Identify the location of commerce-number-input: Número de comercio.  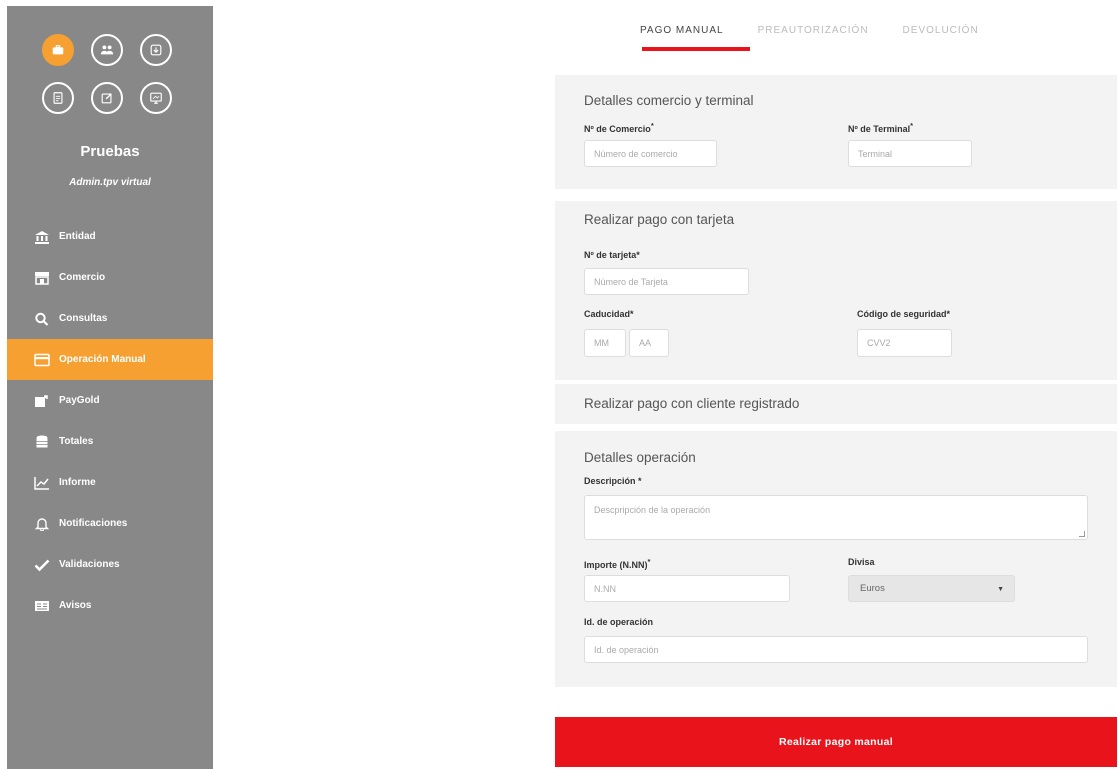
(650, 153).